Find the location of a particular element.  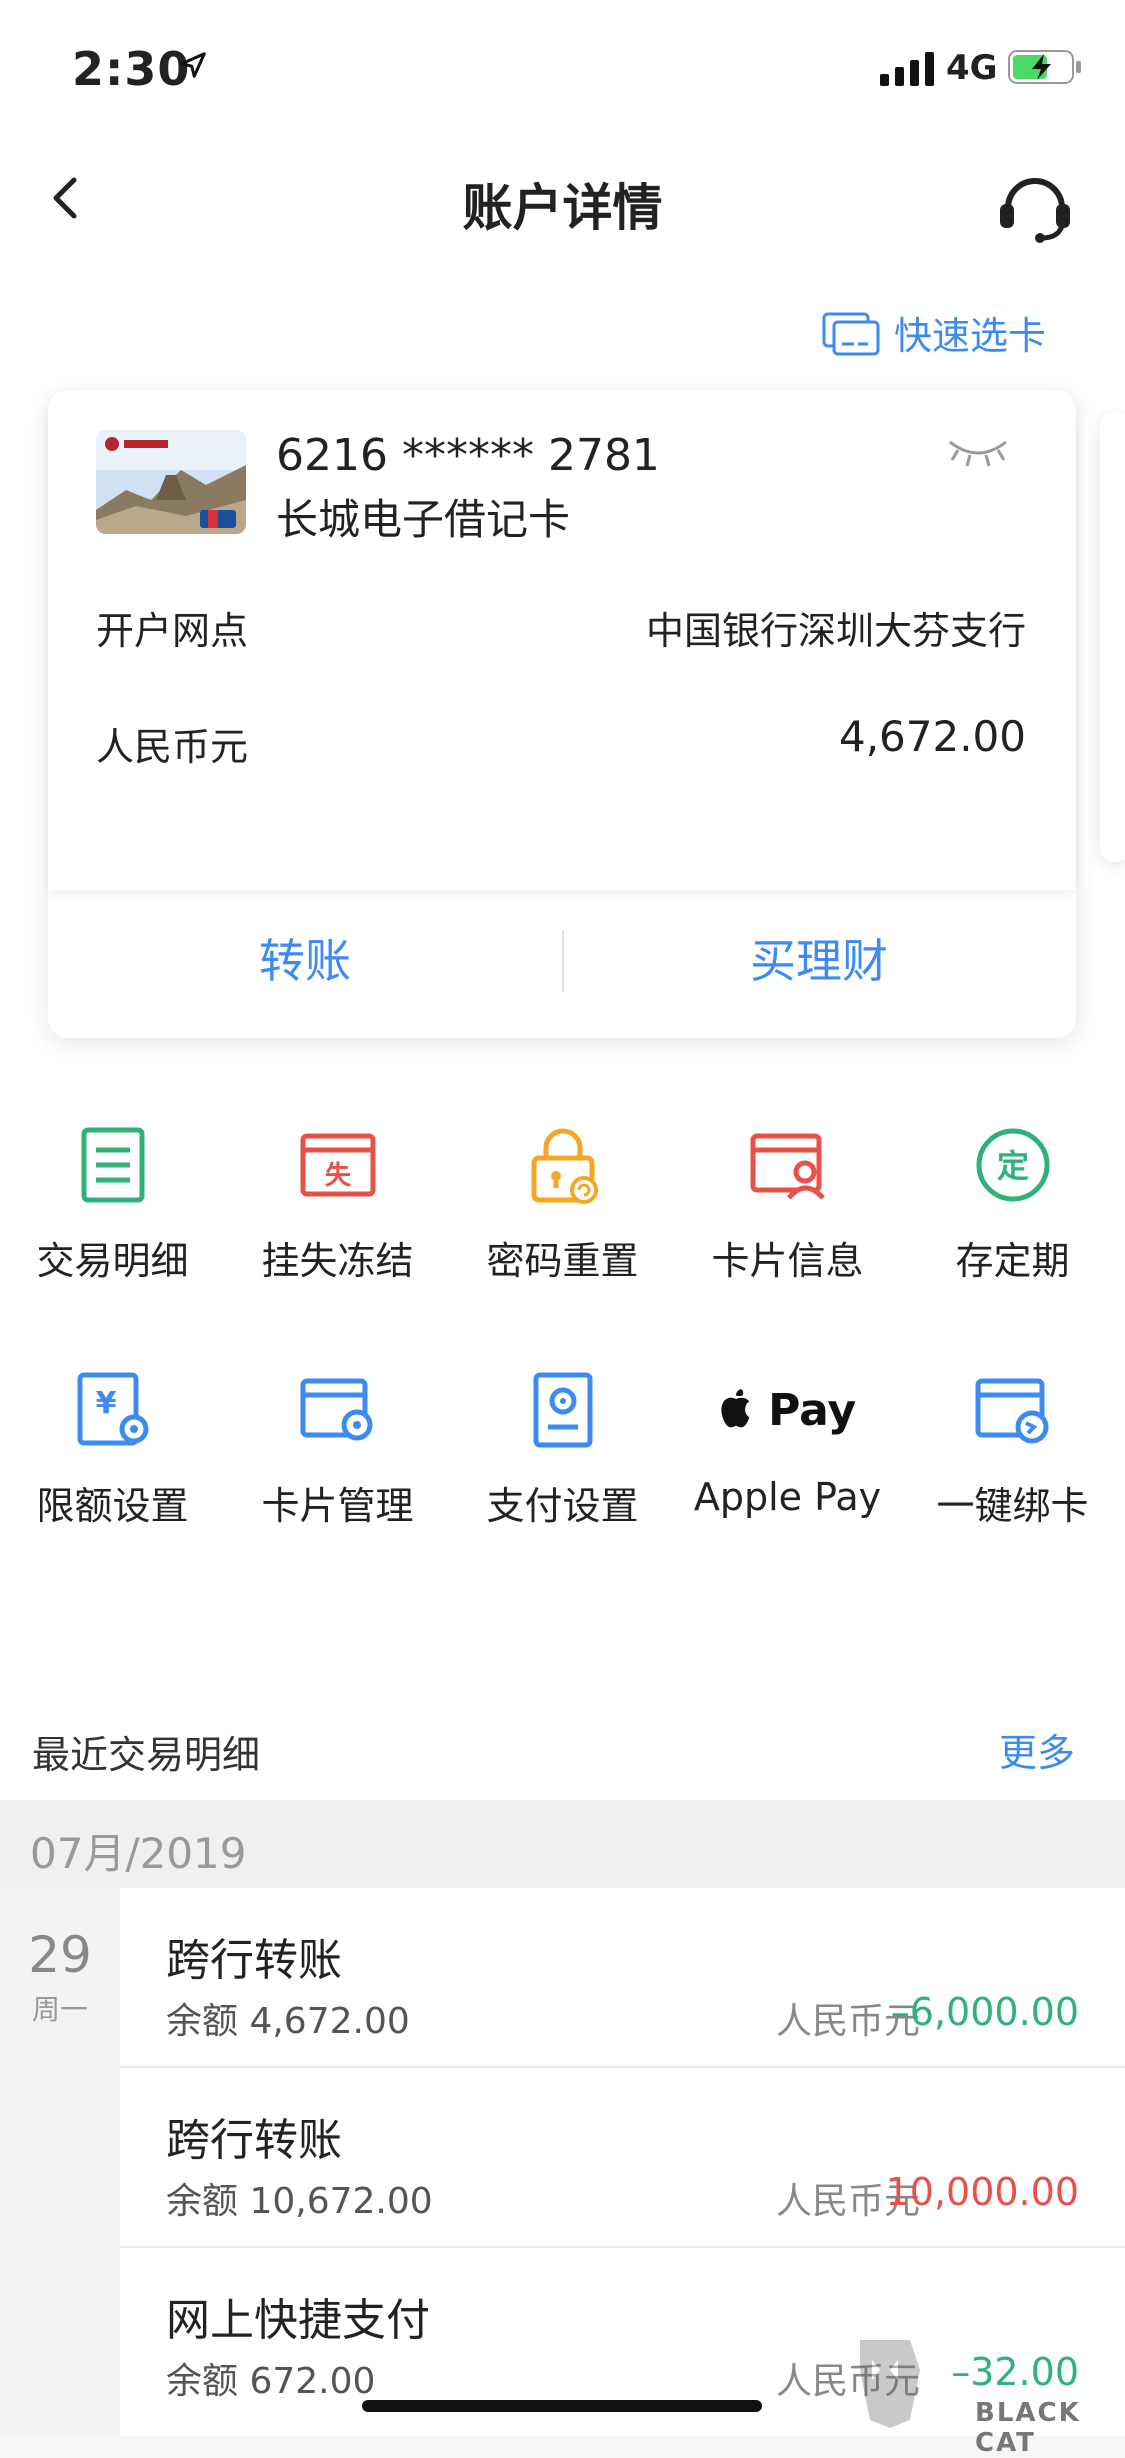

grid-item-label: 卡片信息 is located at coordinates (787, 1261).